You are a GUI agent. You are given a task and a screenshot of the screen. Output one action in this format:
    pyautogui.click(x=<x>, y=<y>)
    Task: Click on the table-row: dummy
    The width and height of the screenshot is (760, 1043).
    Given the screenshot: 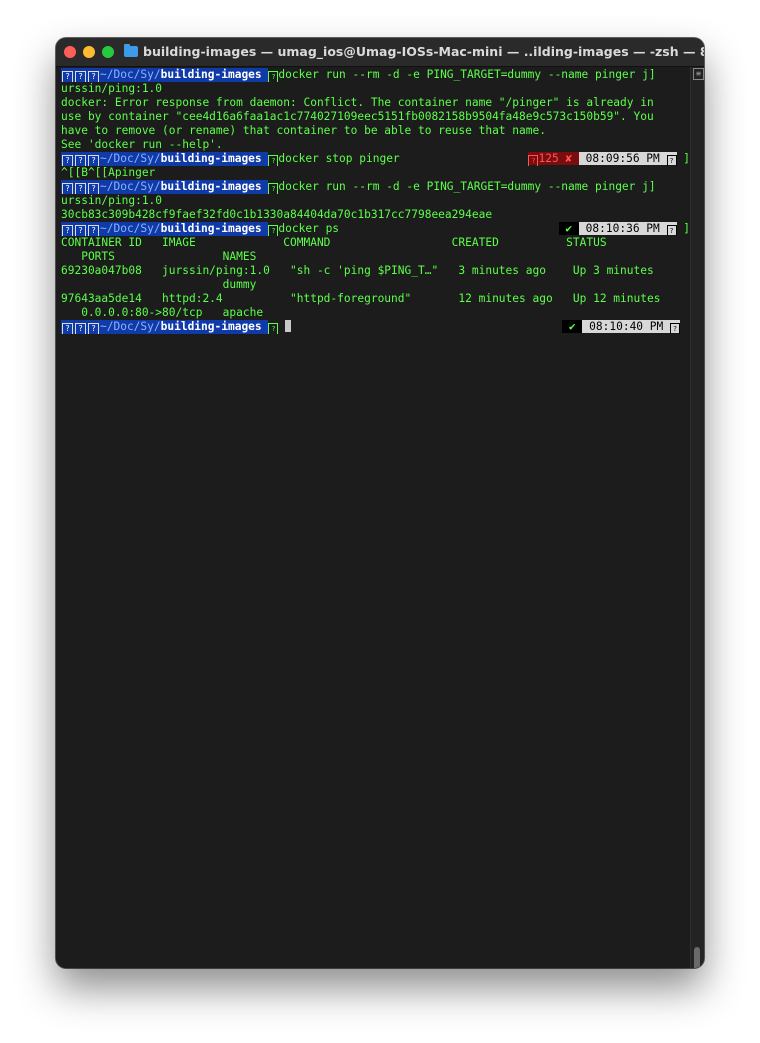 What is the action you would take?
    pyautogui.click(x=159, y=284)
    